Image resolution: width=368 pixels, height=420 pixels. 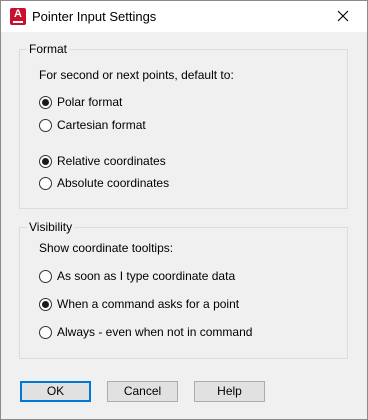 I want to click on help-button: Help, so click(x=229, y=391).